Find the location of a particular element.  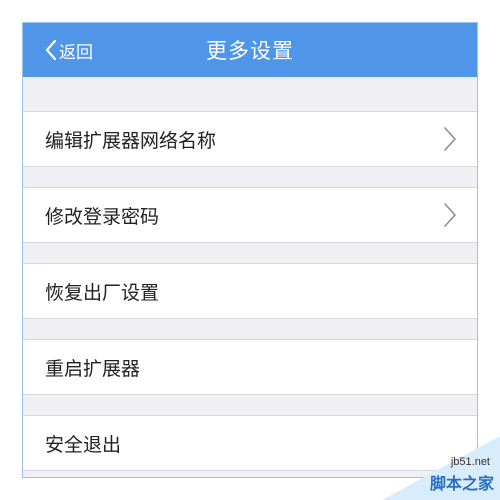

menu-item-edit-network-name: 编辑扩展器网络名称 is located at coordinates (250, 139).